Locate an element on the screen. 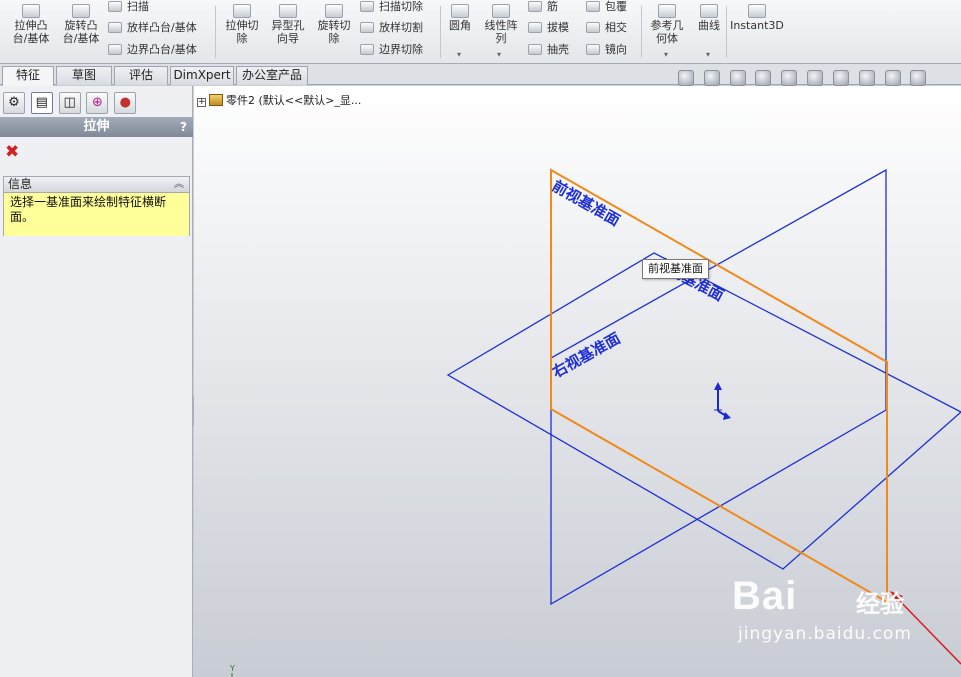 The image size is (961, 677). dimxpert-manager-tab-icon: ⊕ is located at coordinates (97, 103).